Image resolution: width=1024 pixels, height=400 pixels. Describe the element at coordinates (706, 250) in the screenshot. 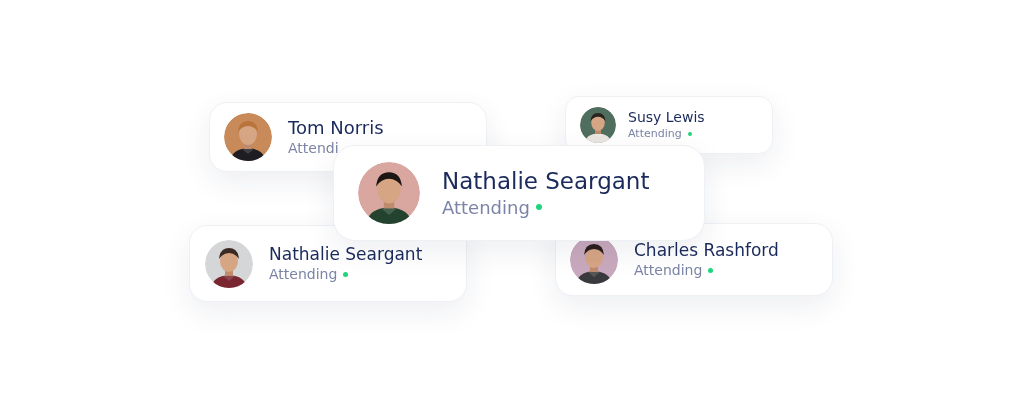

I see `attendee-name: Charles Rashford` at that location.